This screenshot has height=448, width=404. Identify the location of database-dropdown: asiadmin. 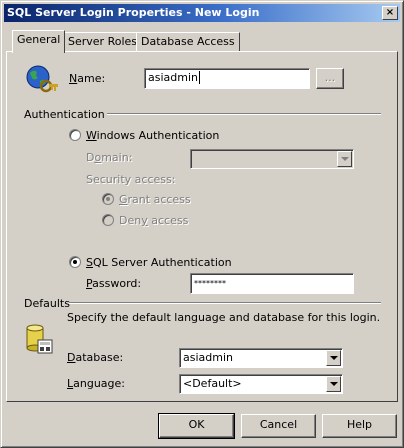
(261, 358).